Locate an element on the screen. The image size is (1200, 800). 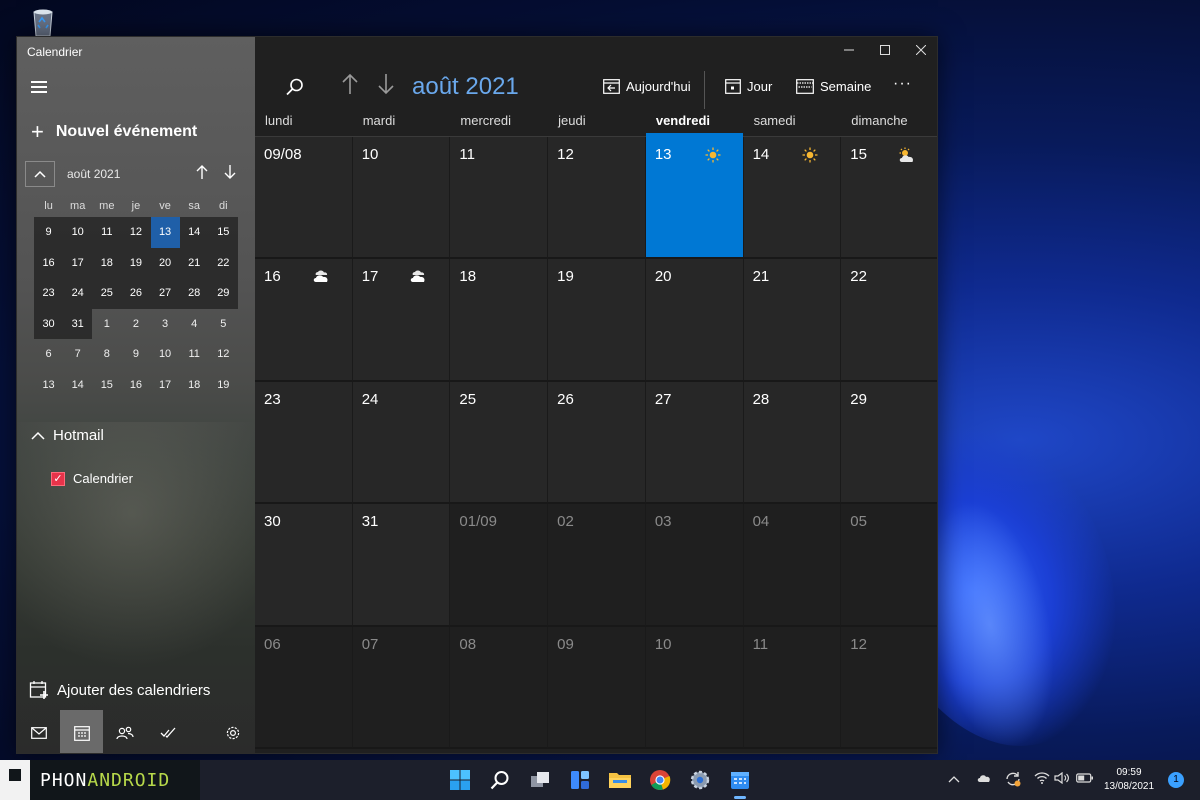
day-cell: 15 is located at coordinates (889, 198).